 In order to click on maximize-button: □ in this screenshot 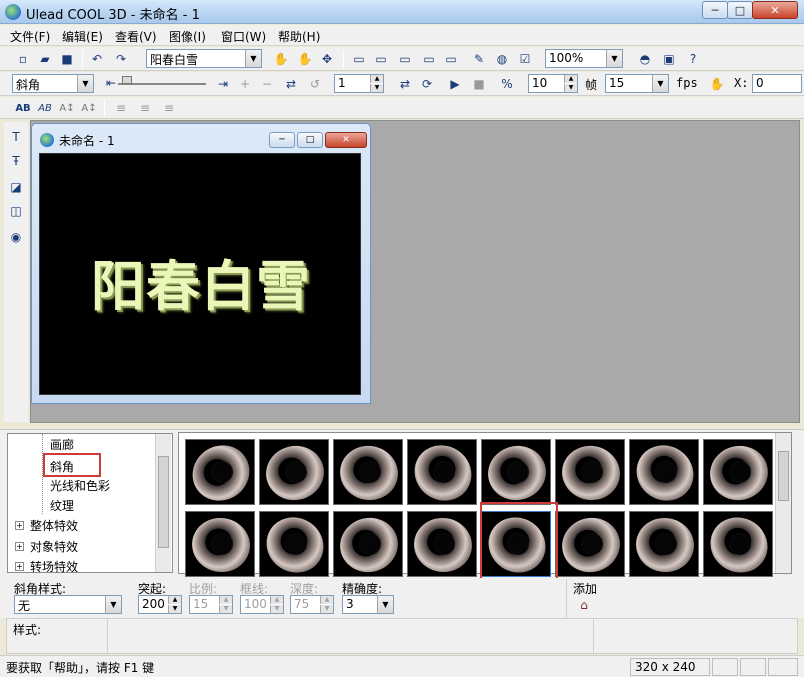, I will do `click(740, 10)`.